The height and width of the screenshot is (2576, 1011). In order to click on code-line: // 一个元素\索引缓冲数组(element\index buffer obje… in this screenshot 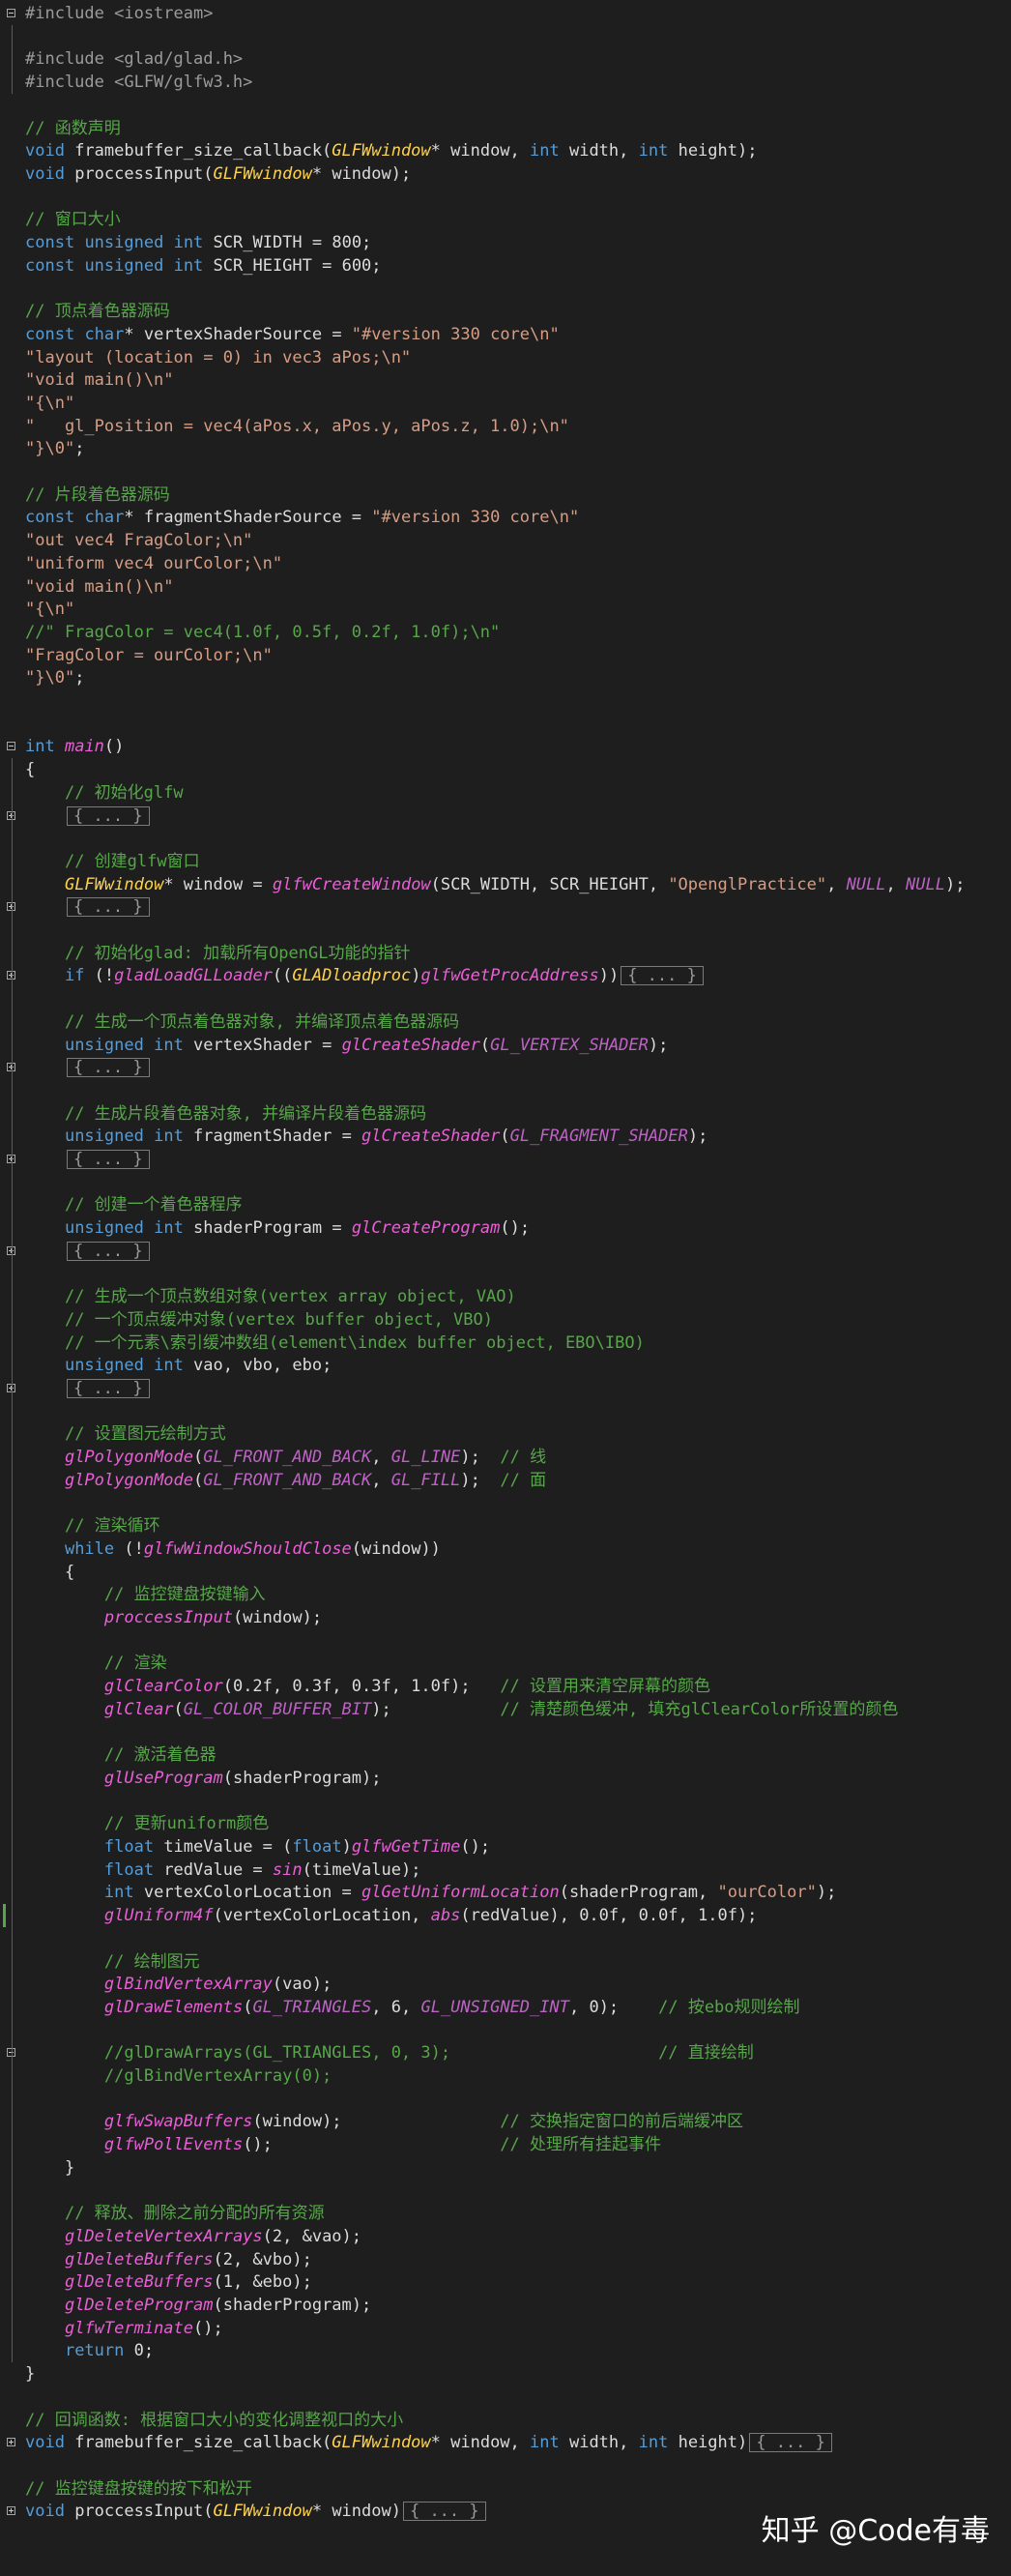, I will do `click(335, 1343)`.